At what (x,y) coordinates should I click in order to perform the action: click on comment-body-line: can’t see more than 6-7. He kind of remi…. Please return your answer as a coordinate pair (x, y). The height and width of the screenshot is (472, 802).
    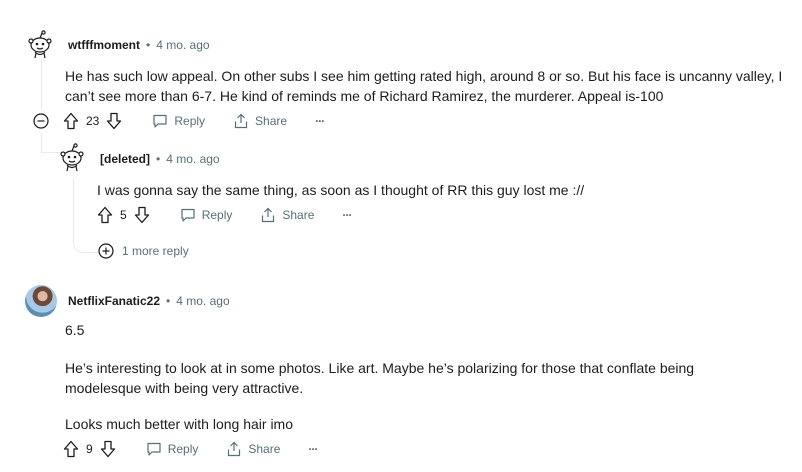
    Looking at the image, I should click on (364, 96).